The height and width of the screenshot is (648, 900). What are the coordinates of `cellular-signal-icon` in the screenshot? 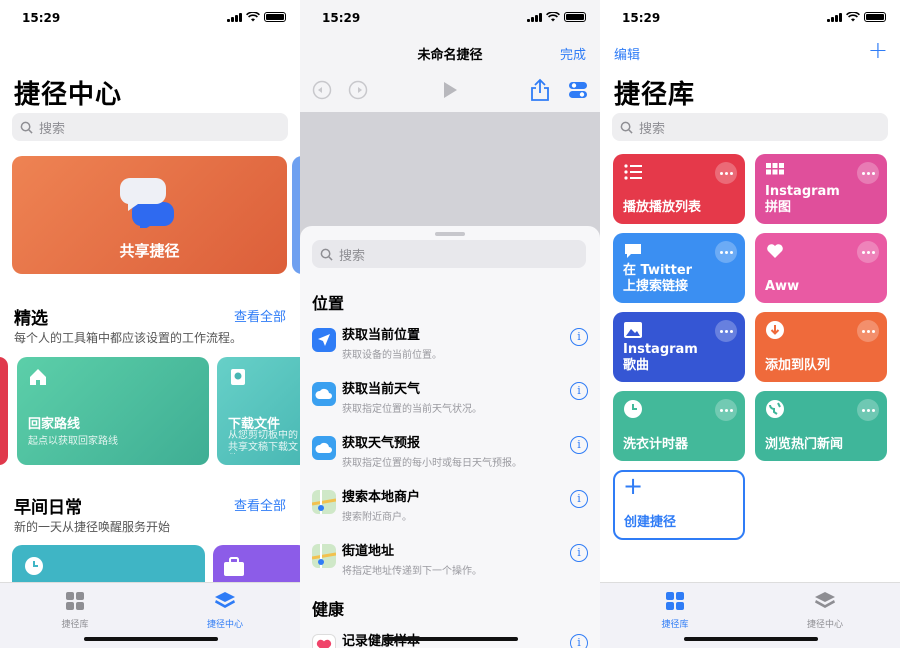 It's located at (834, 17).